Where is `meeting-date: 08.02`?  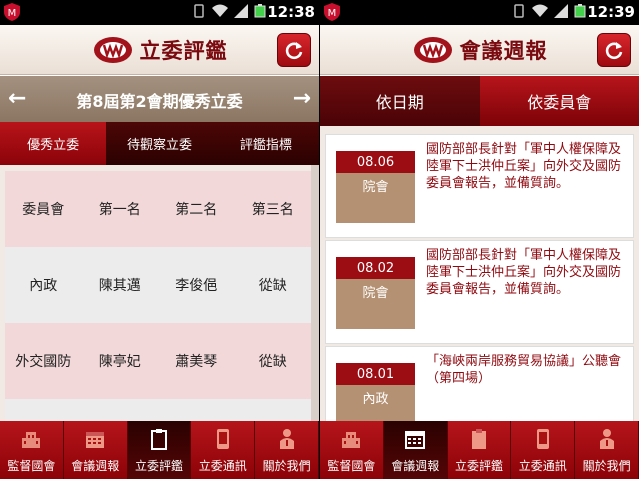
meeting-date: 08.02 is located at coordinates (375, 268).